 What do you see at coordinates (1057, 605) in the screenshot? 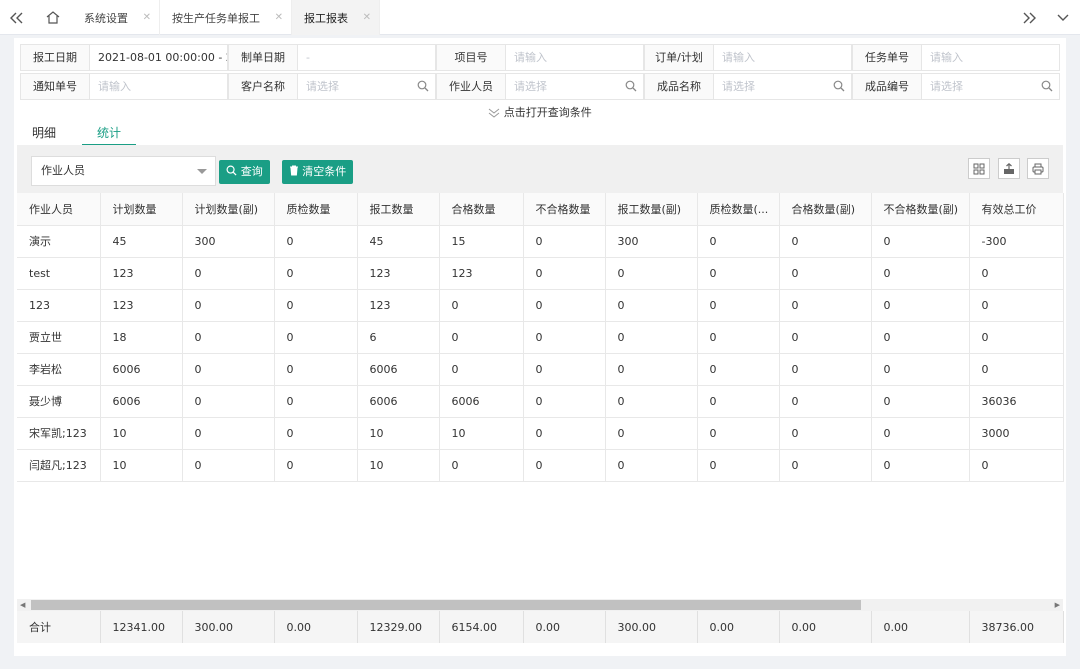
I see `scroll-right-icon: ▶` at bounding box center [1057, 605].